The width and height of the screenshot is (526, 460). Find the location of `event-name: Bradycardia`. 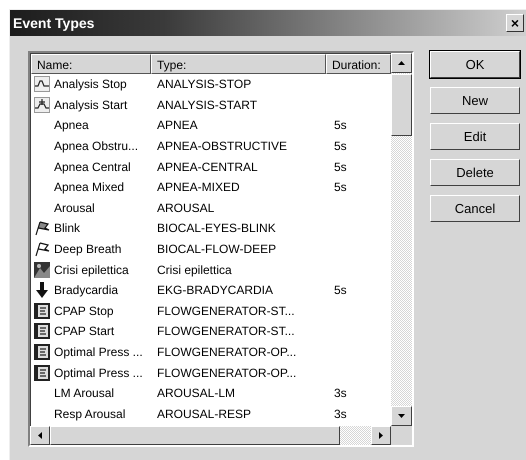

event-name: Bradycardia is located at coordinates (86, 290).